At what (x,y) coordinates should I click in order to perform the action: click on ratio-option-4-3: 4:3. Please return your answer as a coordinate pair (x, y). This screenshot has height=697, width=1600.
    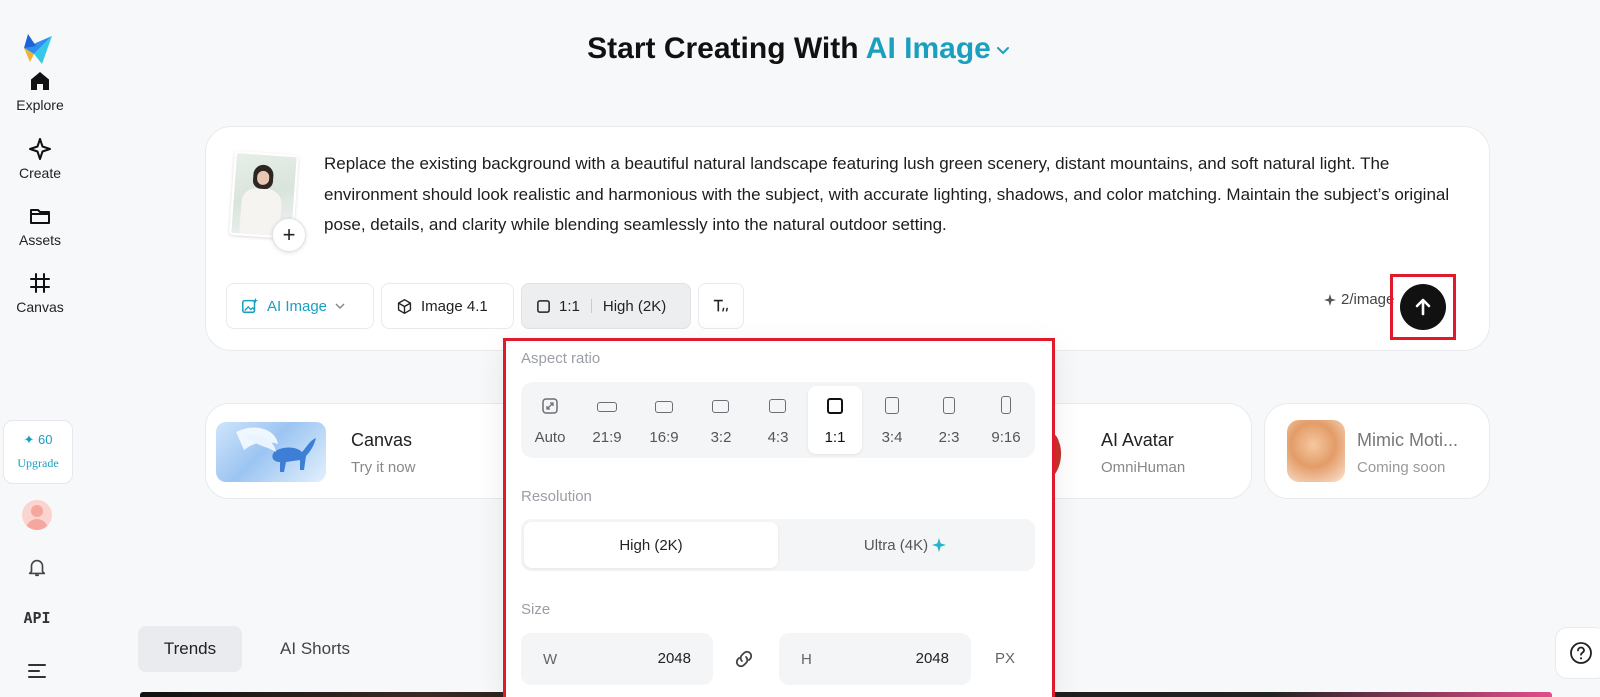
    Looking at the image, I should click on (778, 420).